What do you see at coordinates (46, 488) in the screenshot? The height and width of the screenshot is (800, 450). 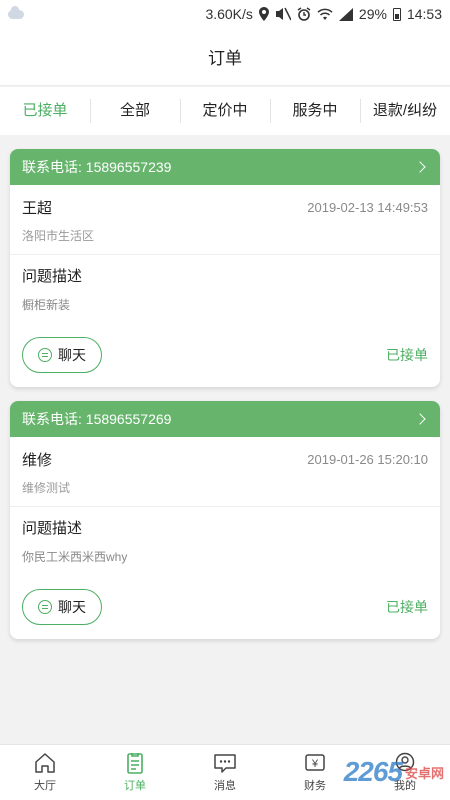 I see `order-address: 维修测试` at bounding box center [46, 488].